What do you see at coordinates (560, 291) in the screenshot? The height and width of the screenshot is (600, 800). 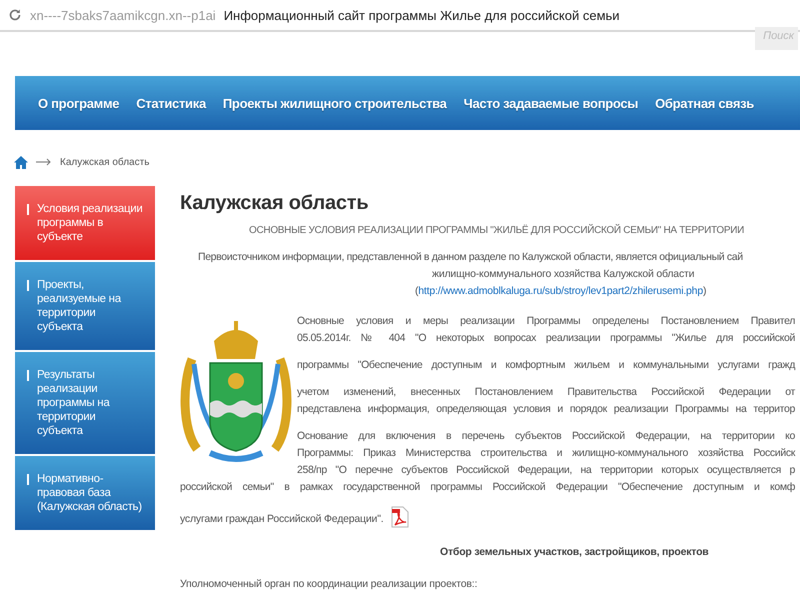 I see `source-link: http://www.admoblkaluga.ru/sub/stroy/lev1part2/zhilerusemi.php` at bounding box center [560, 291].